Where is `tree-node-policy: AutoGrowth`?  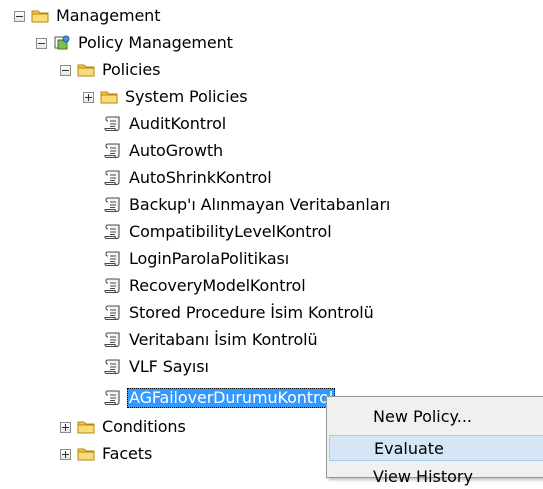 tree-node-policy: AutoGrowth is located at coordinates (164, 151).